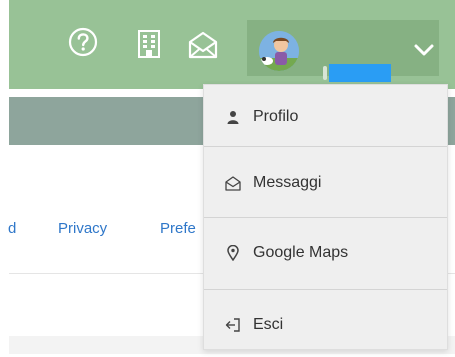 Image resolution: width=455 pixels, height=357 pixels. Describe the element at coordinates (268, 324) in the screenshot. I see `menu-item-label: Esci` at that location.